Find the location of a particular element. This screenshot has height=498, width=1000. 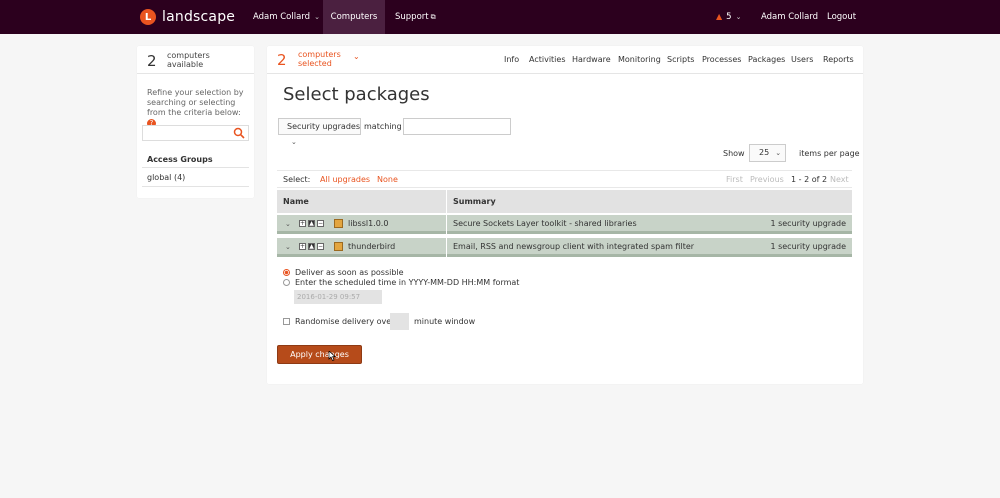

select-none-link: None is located at coordinates (387, 179).